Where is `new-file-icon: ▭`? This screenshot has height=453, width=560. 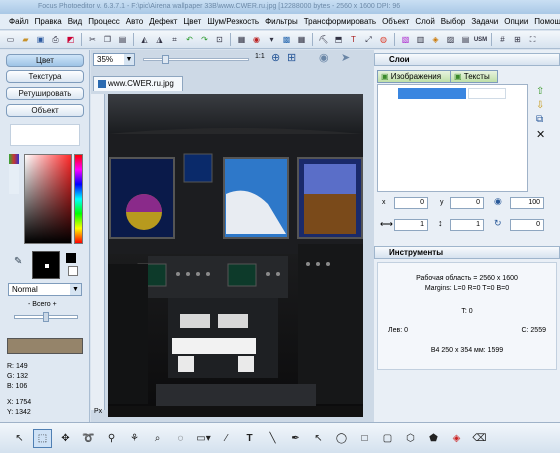
new-file-icon: ▭ is located at coordinates (10, 39).